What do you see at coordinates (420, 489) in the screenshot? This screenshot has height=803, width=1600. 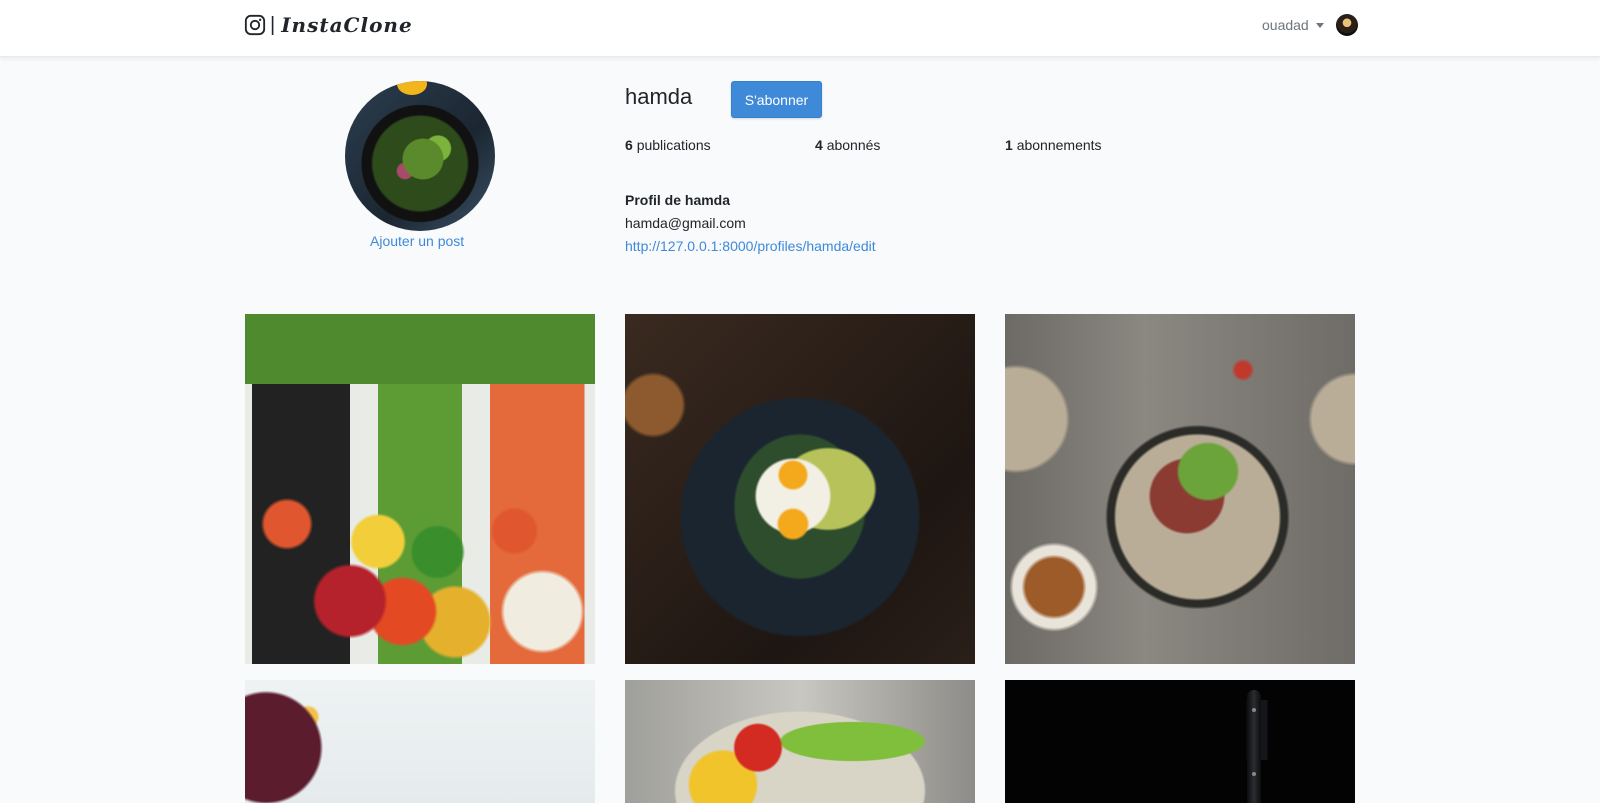 I see `post-thumbnail-vegetable-bowls` at bounding box center [420, 489].